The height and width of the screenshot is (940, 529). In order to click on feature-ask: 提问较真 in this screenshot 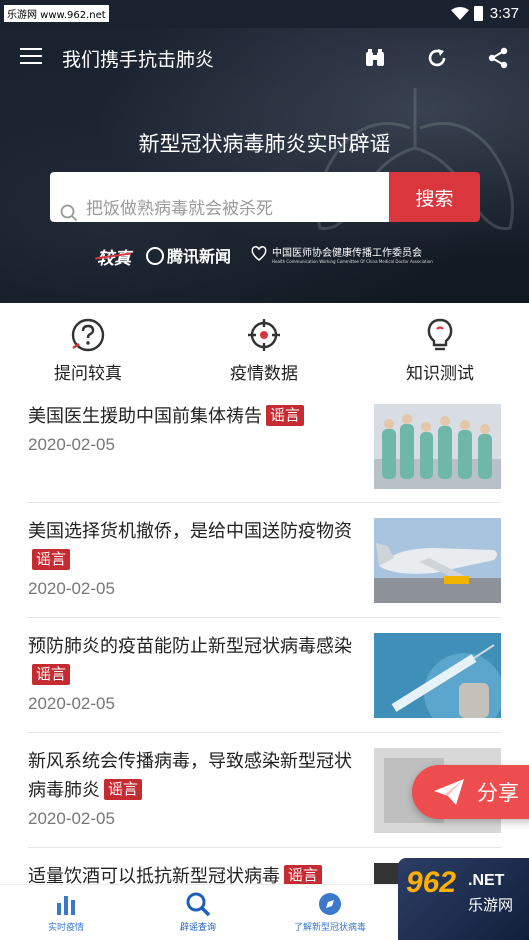, I will do `click(88, 350)`.